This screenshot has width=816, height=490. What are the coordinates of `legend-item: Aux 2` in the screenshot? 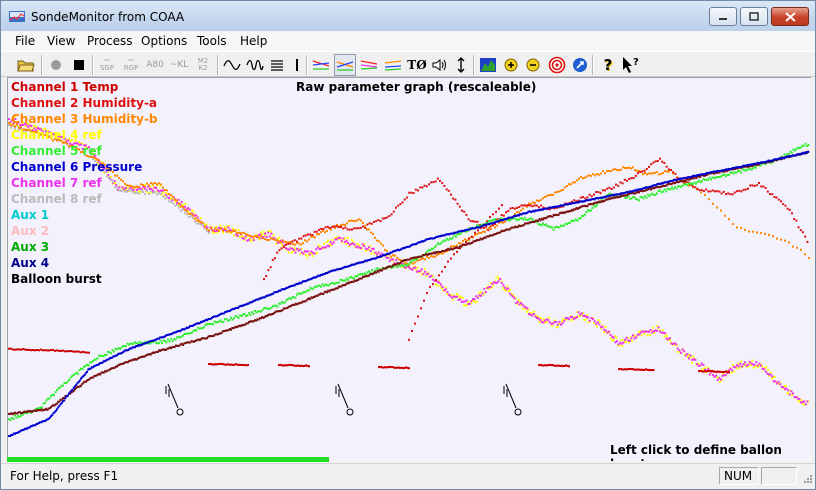 It's located at (30, 231).